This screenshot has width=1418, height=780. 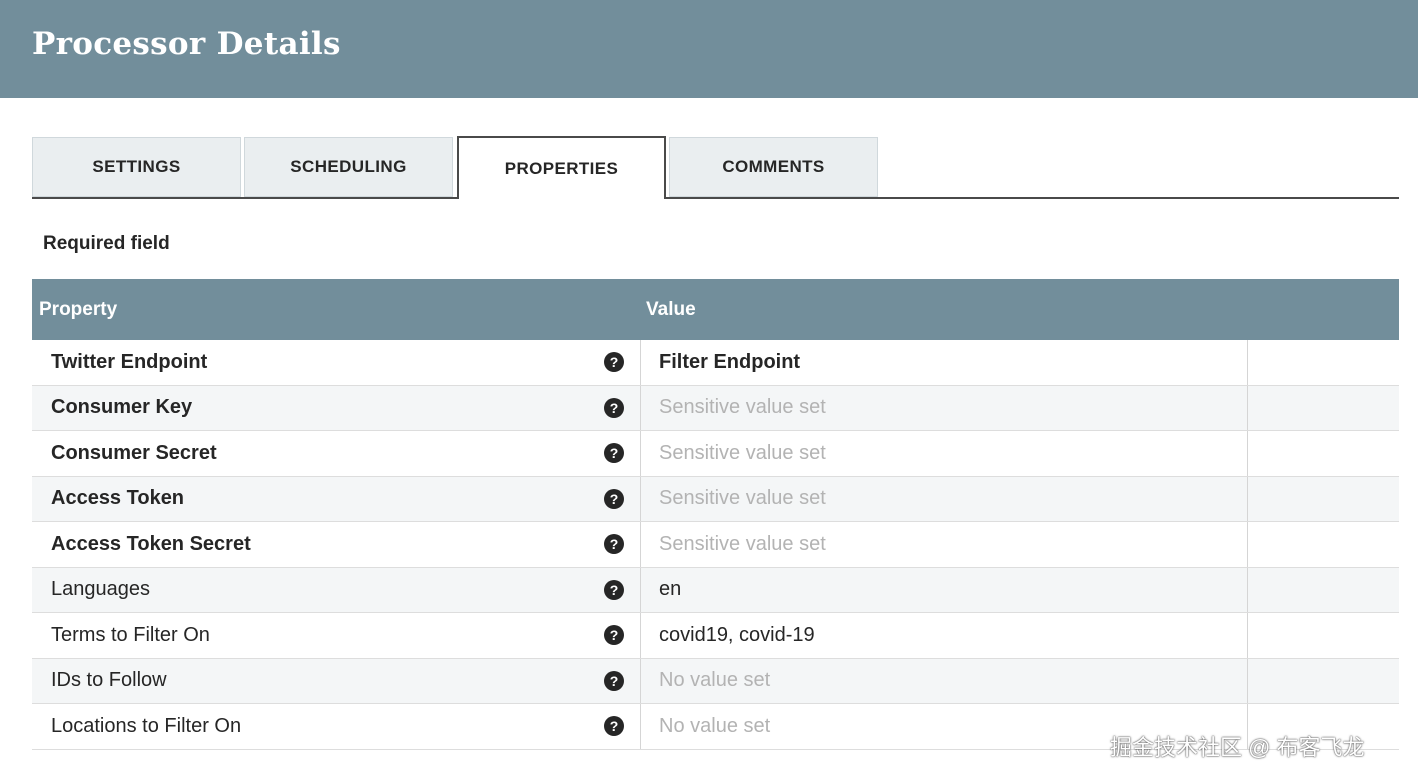 I want to click on property-name: Terms to Filter On, so click(x=130, y=634).